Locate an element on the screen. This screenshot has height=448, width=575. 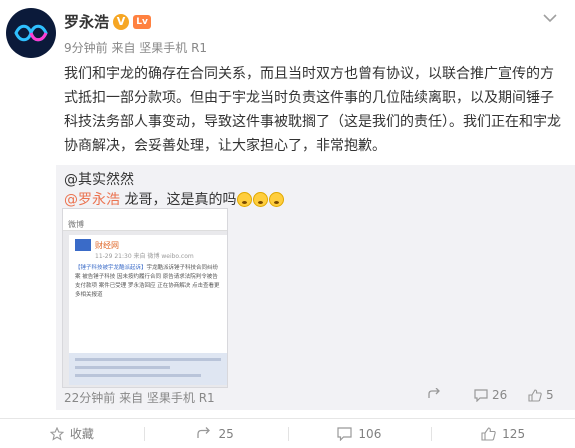
avatar is located at coordinates (31, 33).